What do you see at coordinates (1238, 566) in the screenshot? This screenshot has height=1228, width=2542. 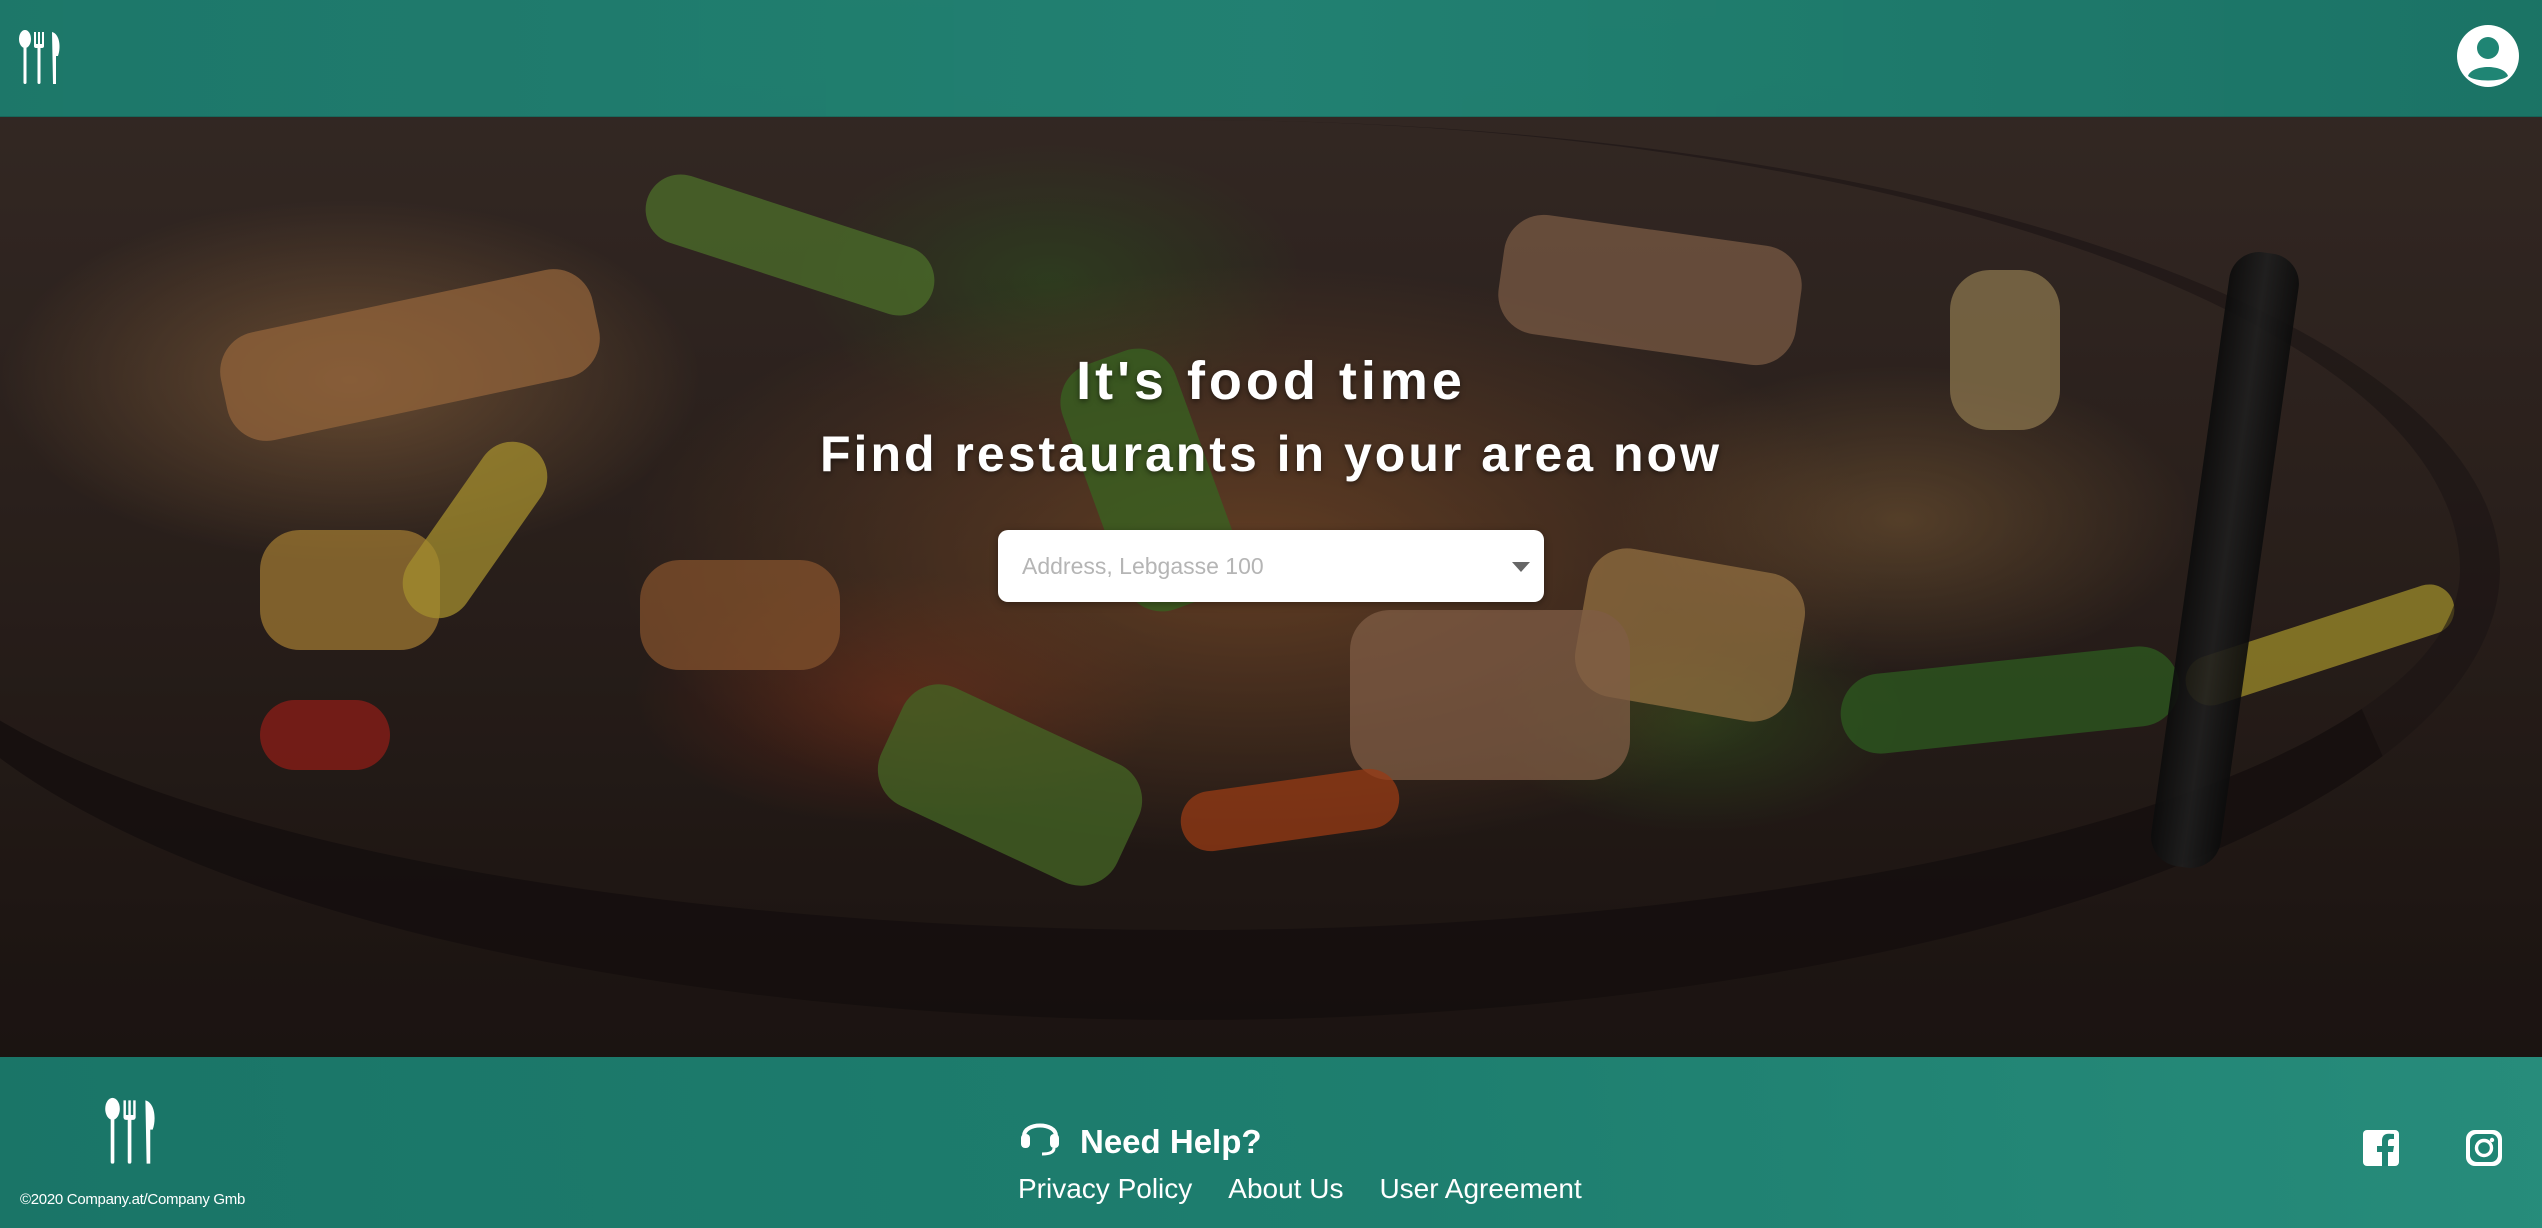 I see `address-search-input` at bounding box center [1238, 566].